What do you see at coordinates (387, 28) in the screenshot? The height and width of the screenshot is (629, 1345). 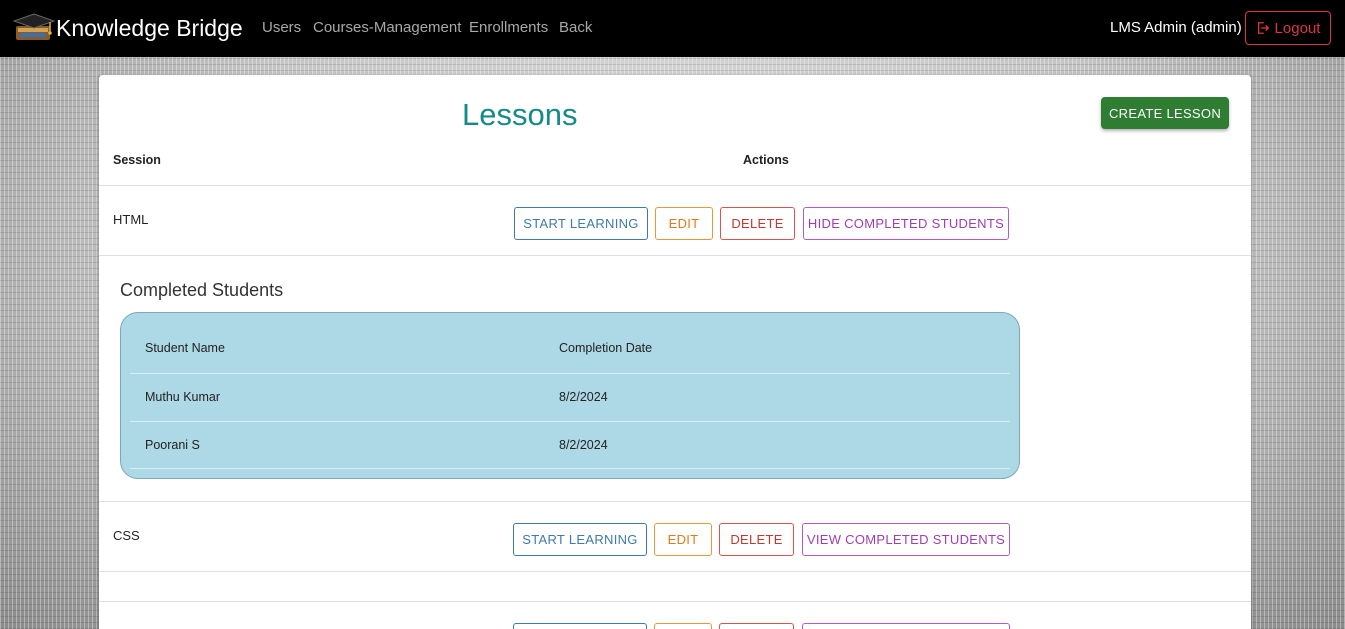 I see `nav-link-courses-management: Courses-Management` at bounding box center [387, 28].